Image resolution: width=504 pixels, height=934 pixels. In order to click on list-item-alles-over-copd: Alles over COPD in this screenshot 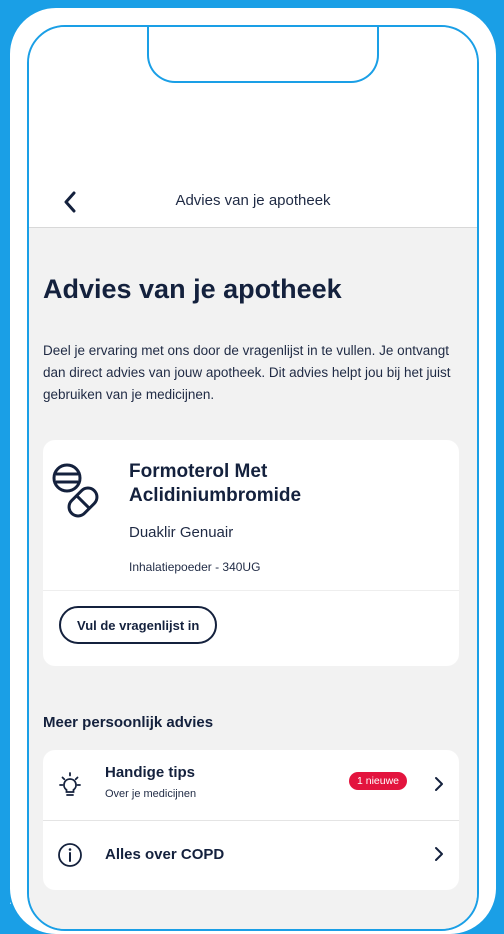, I will do `click(251, 855)`.